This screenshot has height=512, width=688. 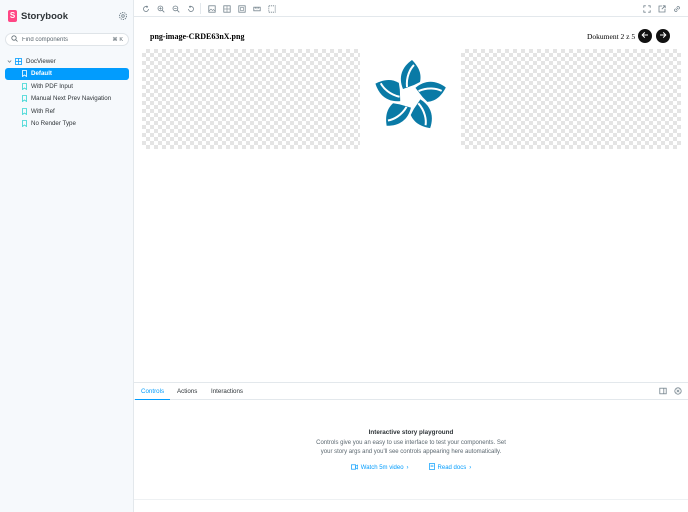 I want to click on background-icon, so click(x=211, y=8).